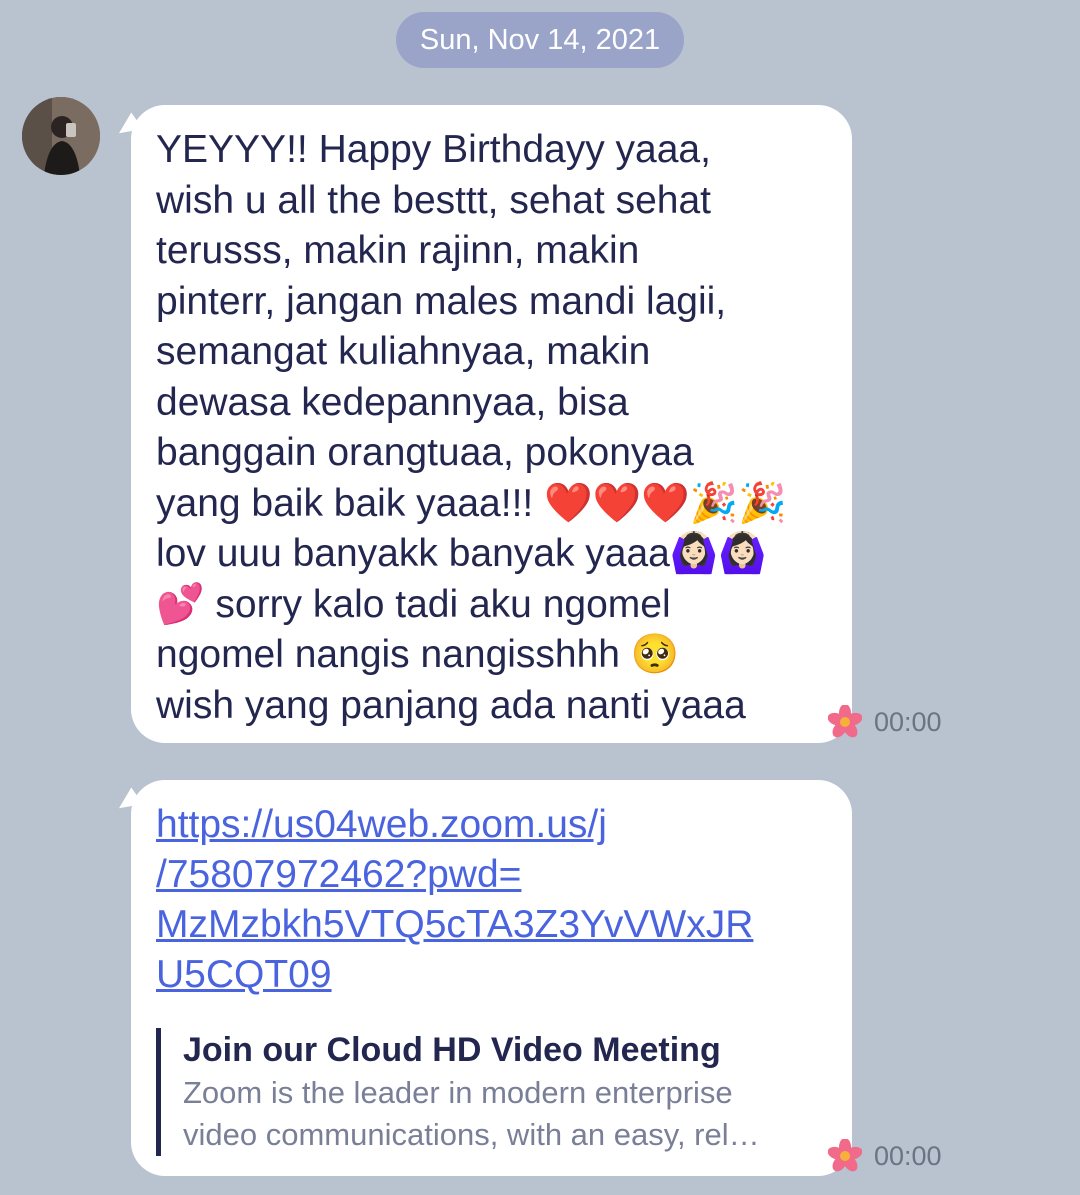 Image resolution: width=1080 pixels, height=1195 pixels. I want to click on date-separator: Sun, Nov 14, 2021, so click(540, 40).